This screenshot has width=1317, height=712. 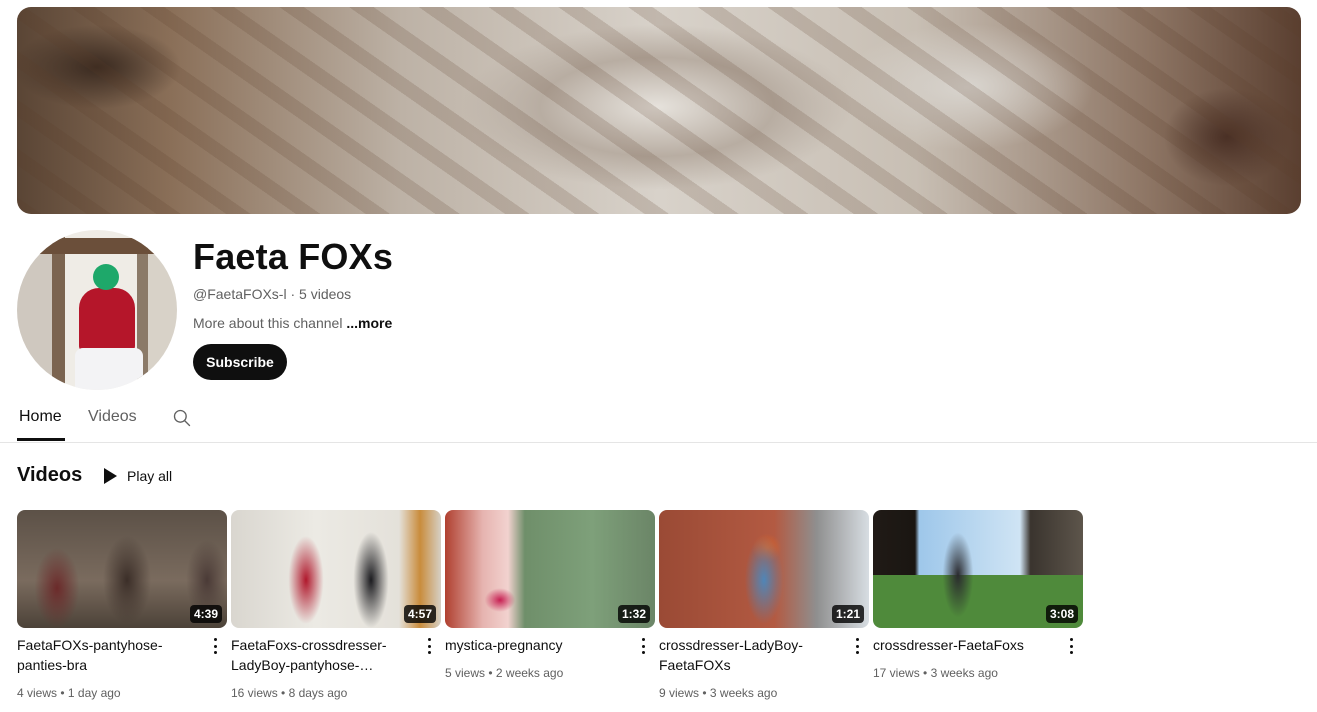 I want to click on video-meta: 17 views • 3 weeks ago, so click(x=935, y=673).